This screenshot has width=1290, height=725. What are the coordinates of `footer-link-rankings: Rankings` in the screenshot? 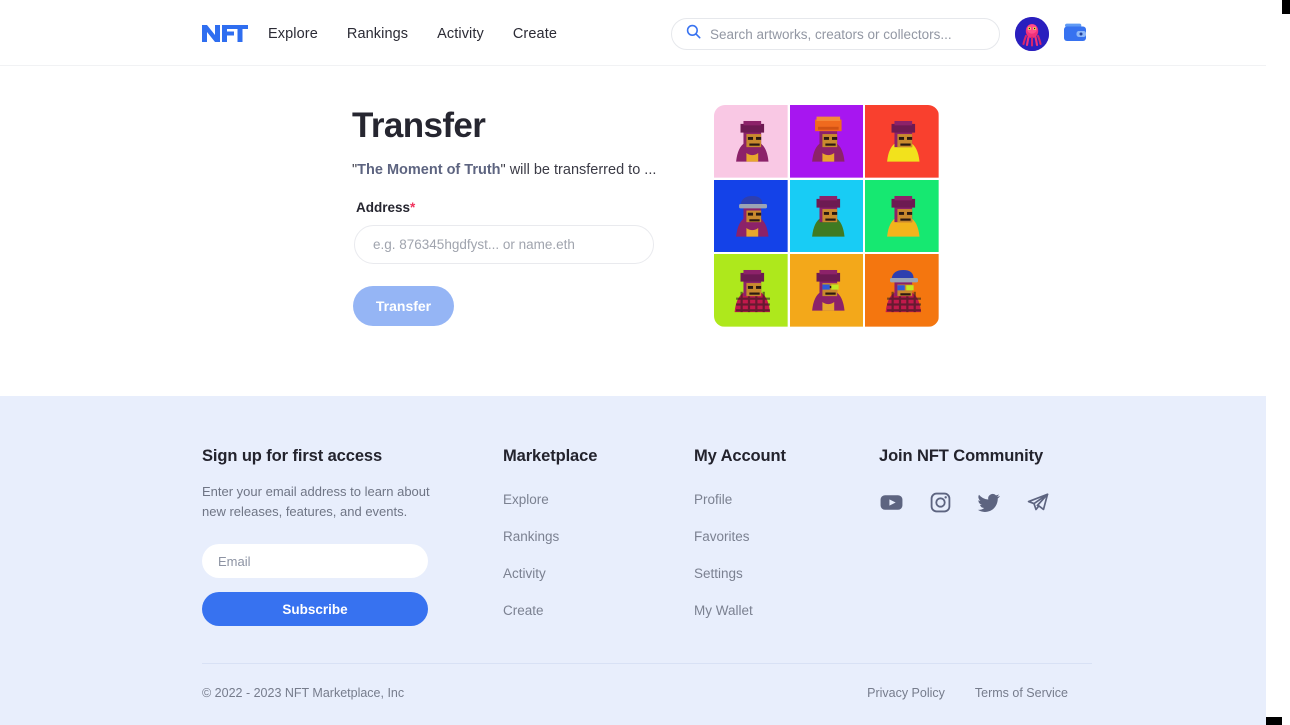 It's located at (550, 536).